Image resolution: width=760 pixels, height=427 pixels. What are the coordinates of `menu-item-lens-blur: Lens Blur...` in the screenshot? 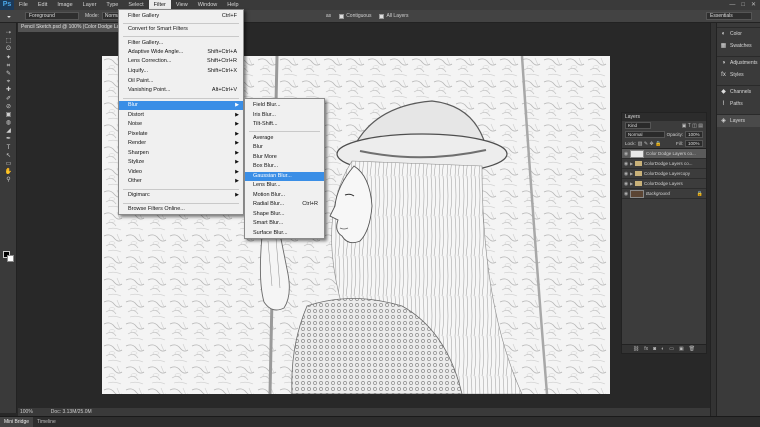 It's located at (284, 185).